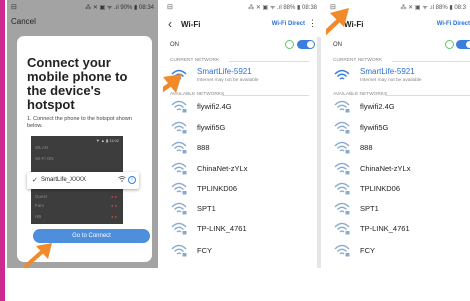 Image resolution: width=470 pixels, height=301 pixels. I want to click on more-options-icon: ⋮, so click(312, 23).